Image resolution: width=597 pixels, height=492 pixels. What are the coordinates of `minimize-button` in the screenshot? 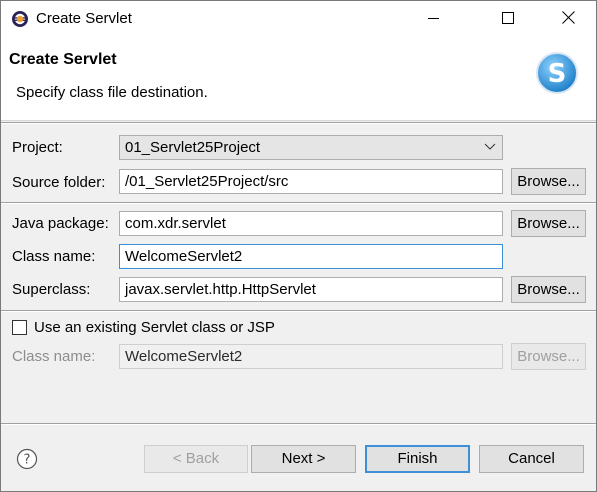 It's located at (434, 19).